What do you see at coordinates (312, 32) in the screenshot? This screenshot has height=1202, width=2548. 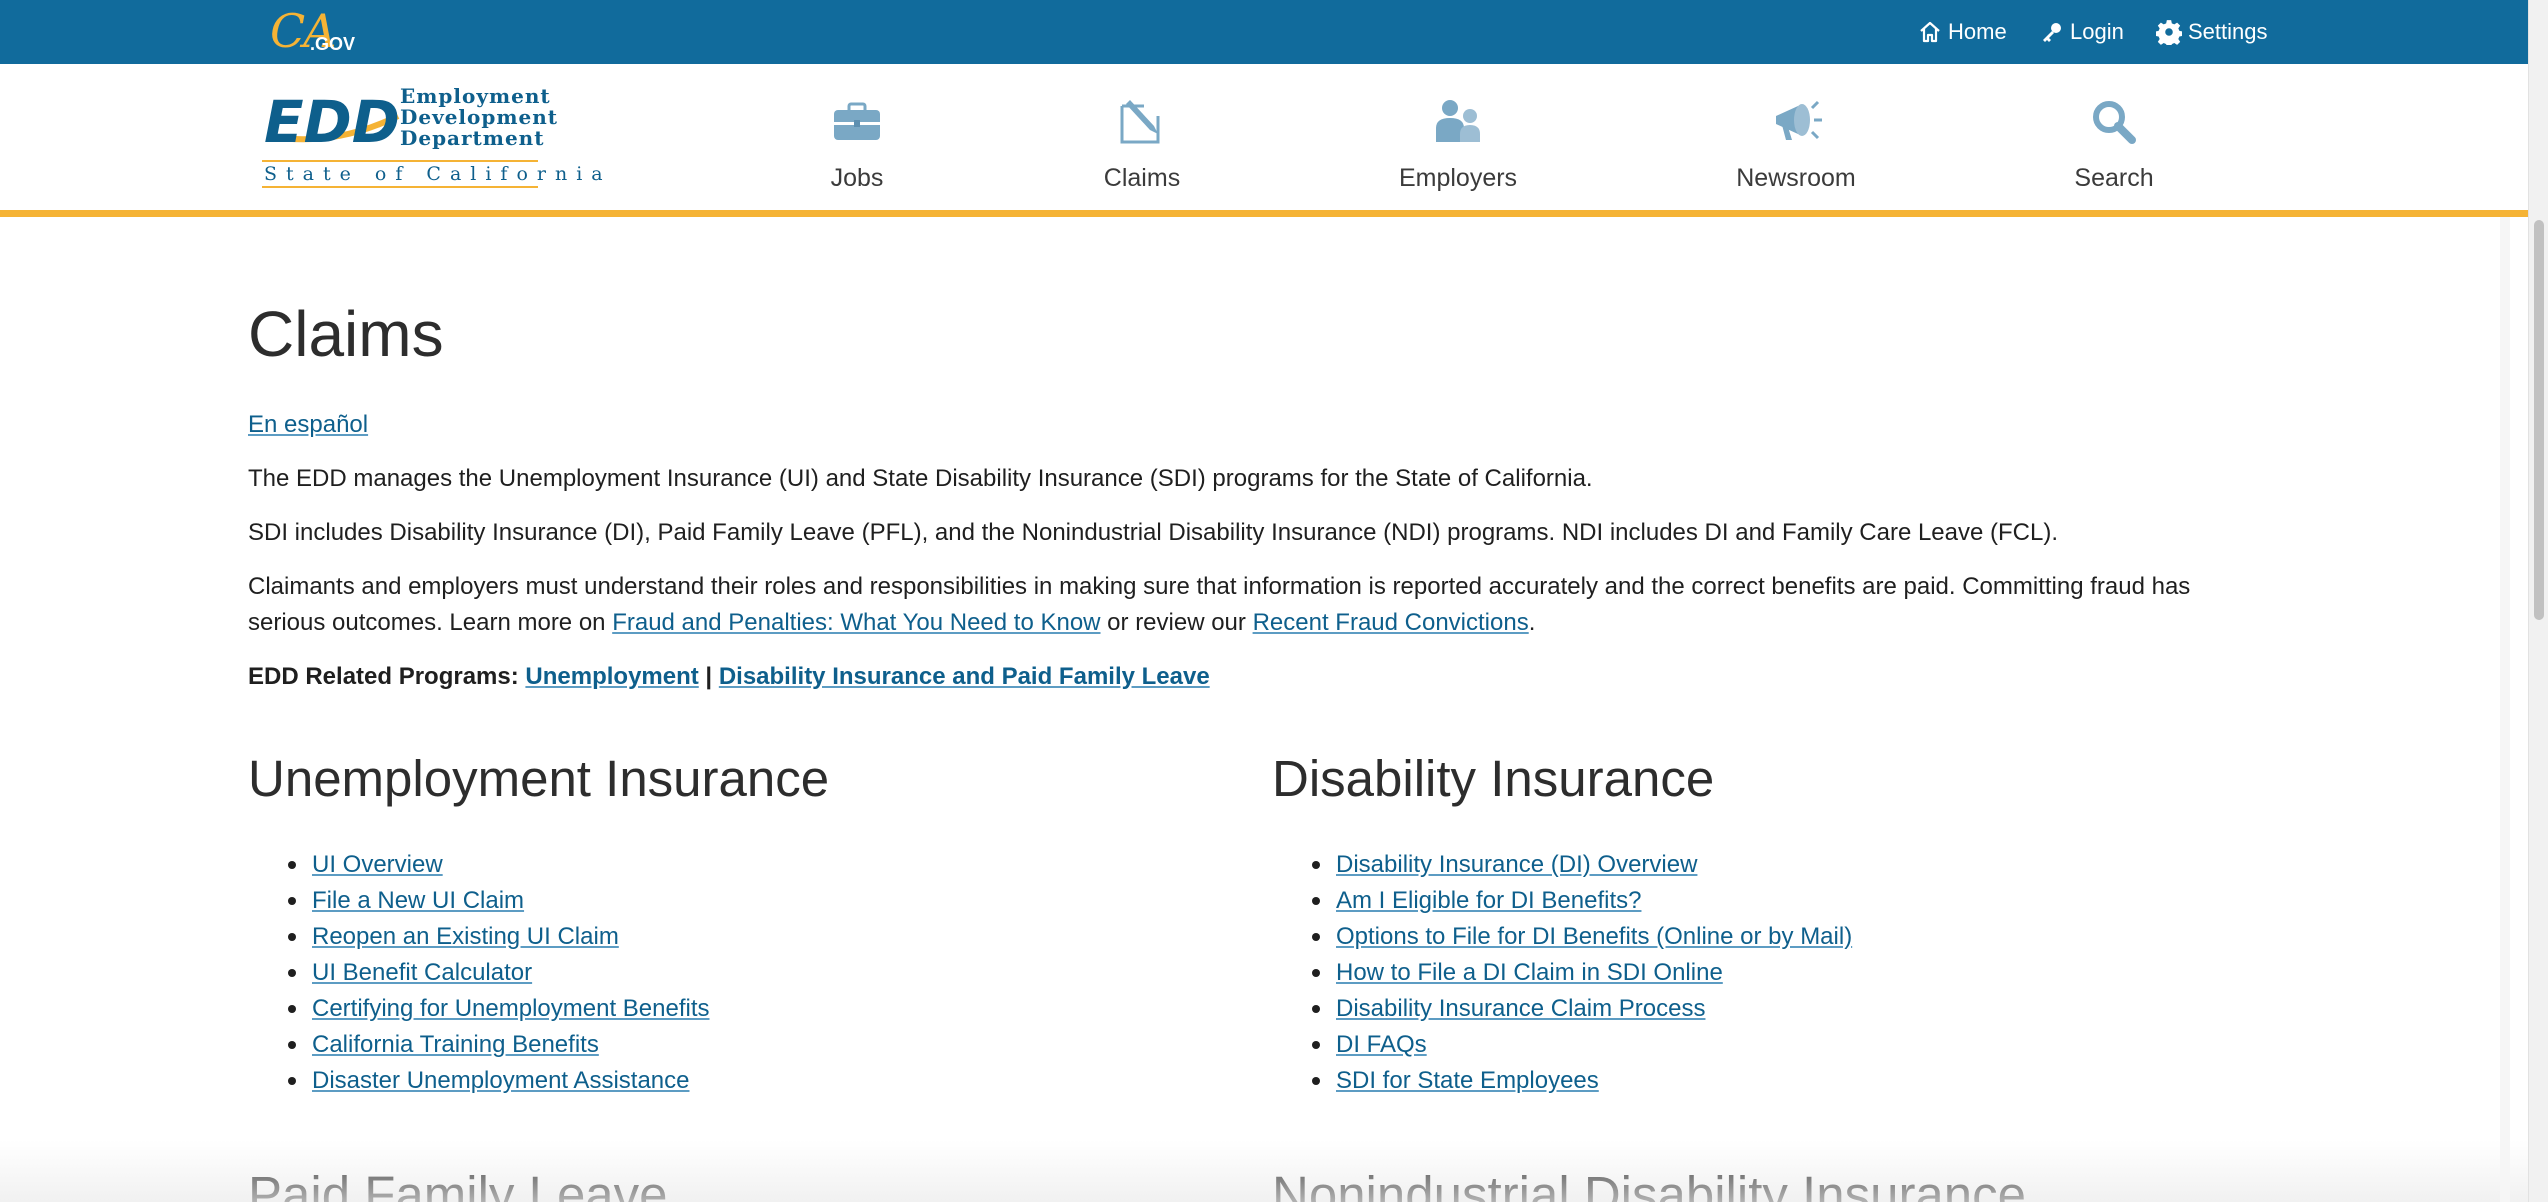 I see `ca-gov-logo: CA .GOV` at bounding box center [312, 32].